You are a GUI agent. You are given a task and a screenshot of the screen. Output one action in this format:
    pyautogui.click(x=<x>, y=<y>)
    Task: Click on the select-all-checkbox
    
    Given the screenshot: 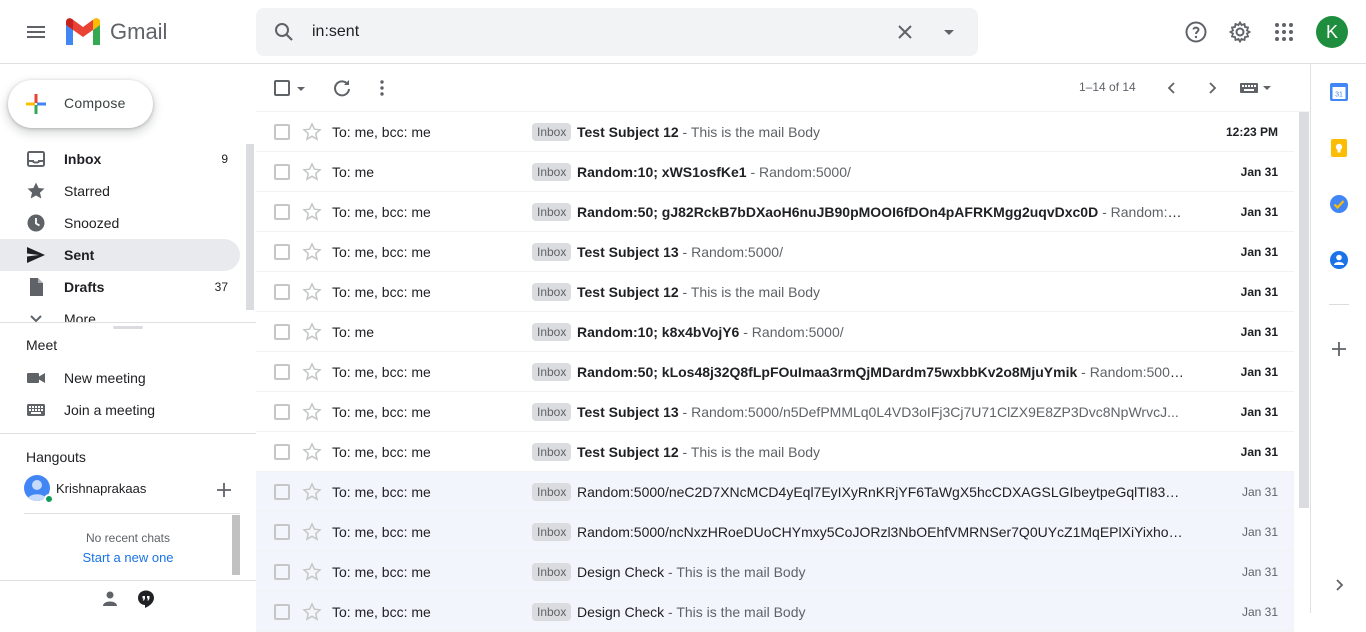 What is the action you would take?
    pyautogui.click(x=282, y=88)
    